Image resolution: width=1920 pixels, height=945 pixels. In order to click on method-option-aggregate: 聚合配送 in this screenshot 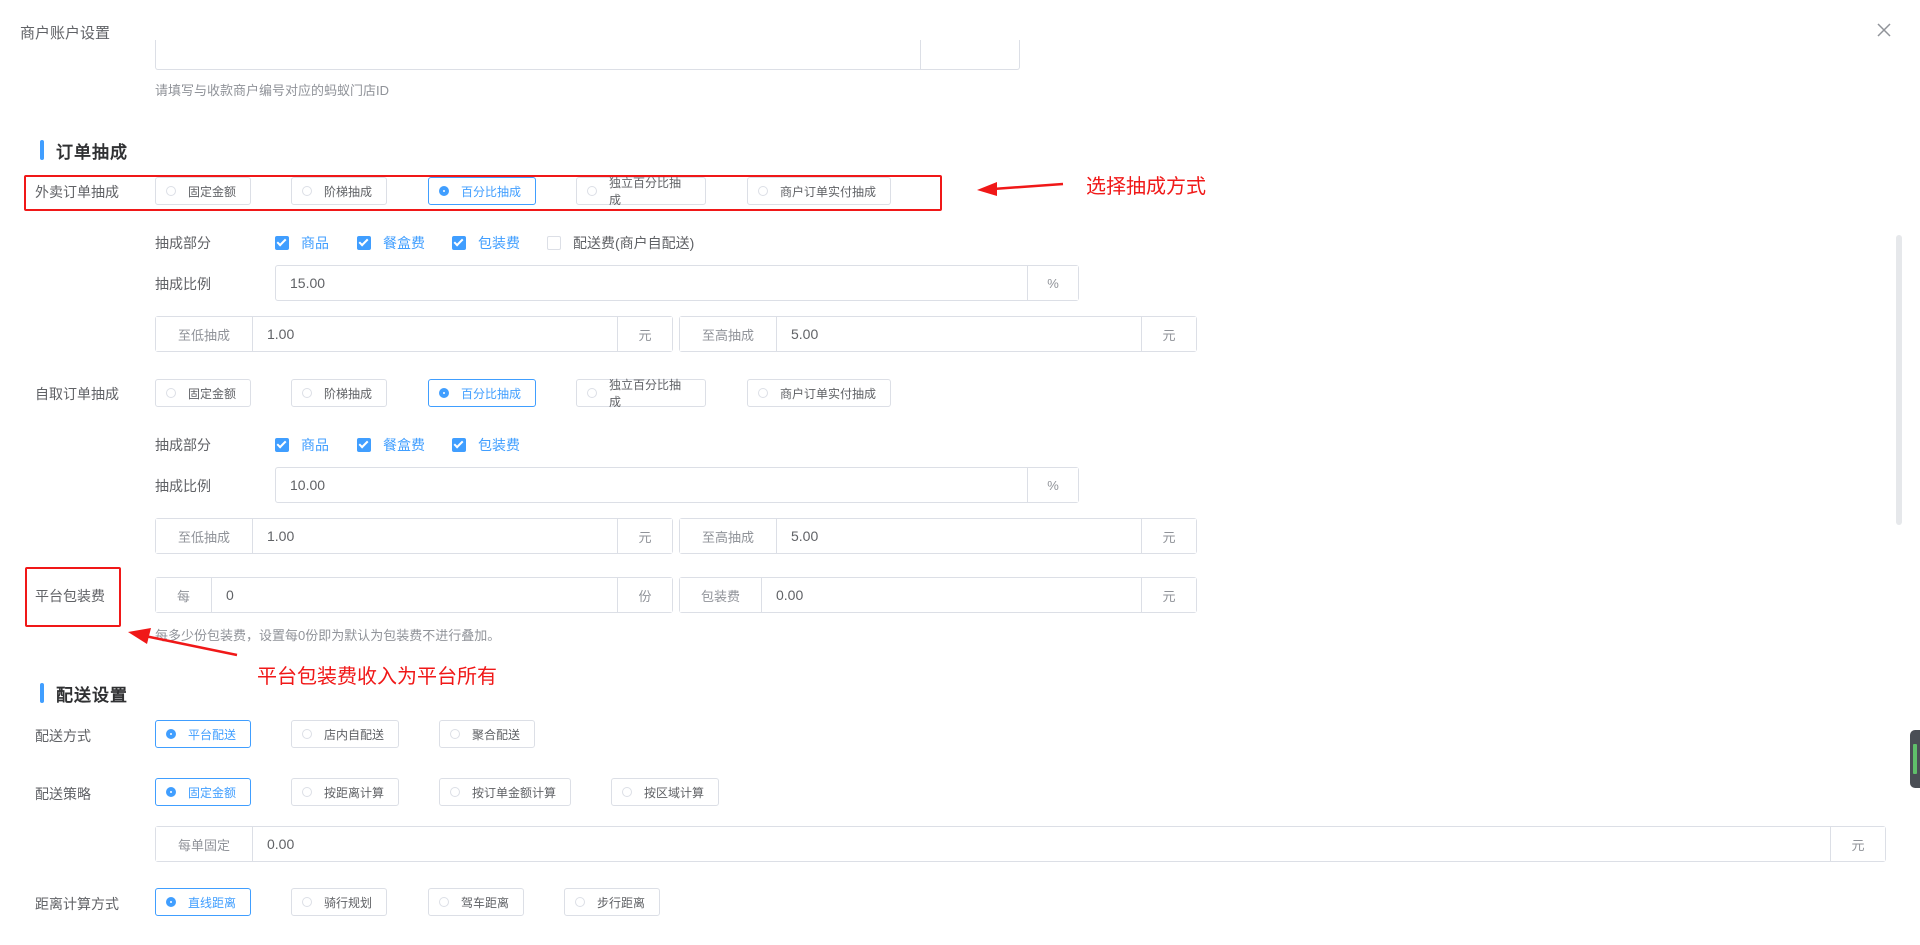, I will do `click(487, 734)`.